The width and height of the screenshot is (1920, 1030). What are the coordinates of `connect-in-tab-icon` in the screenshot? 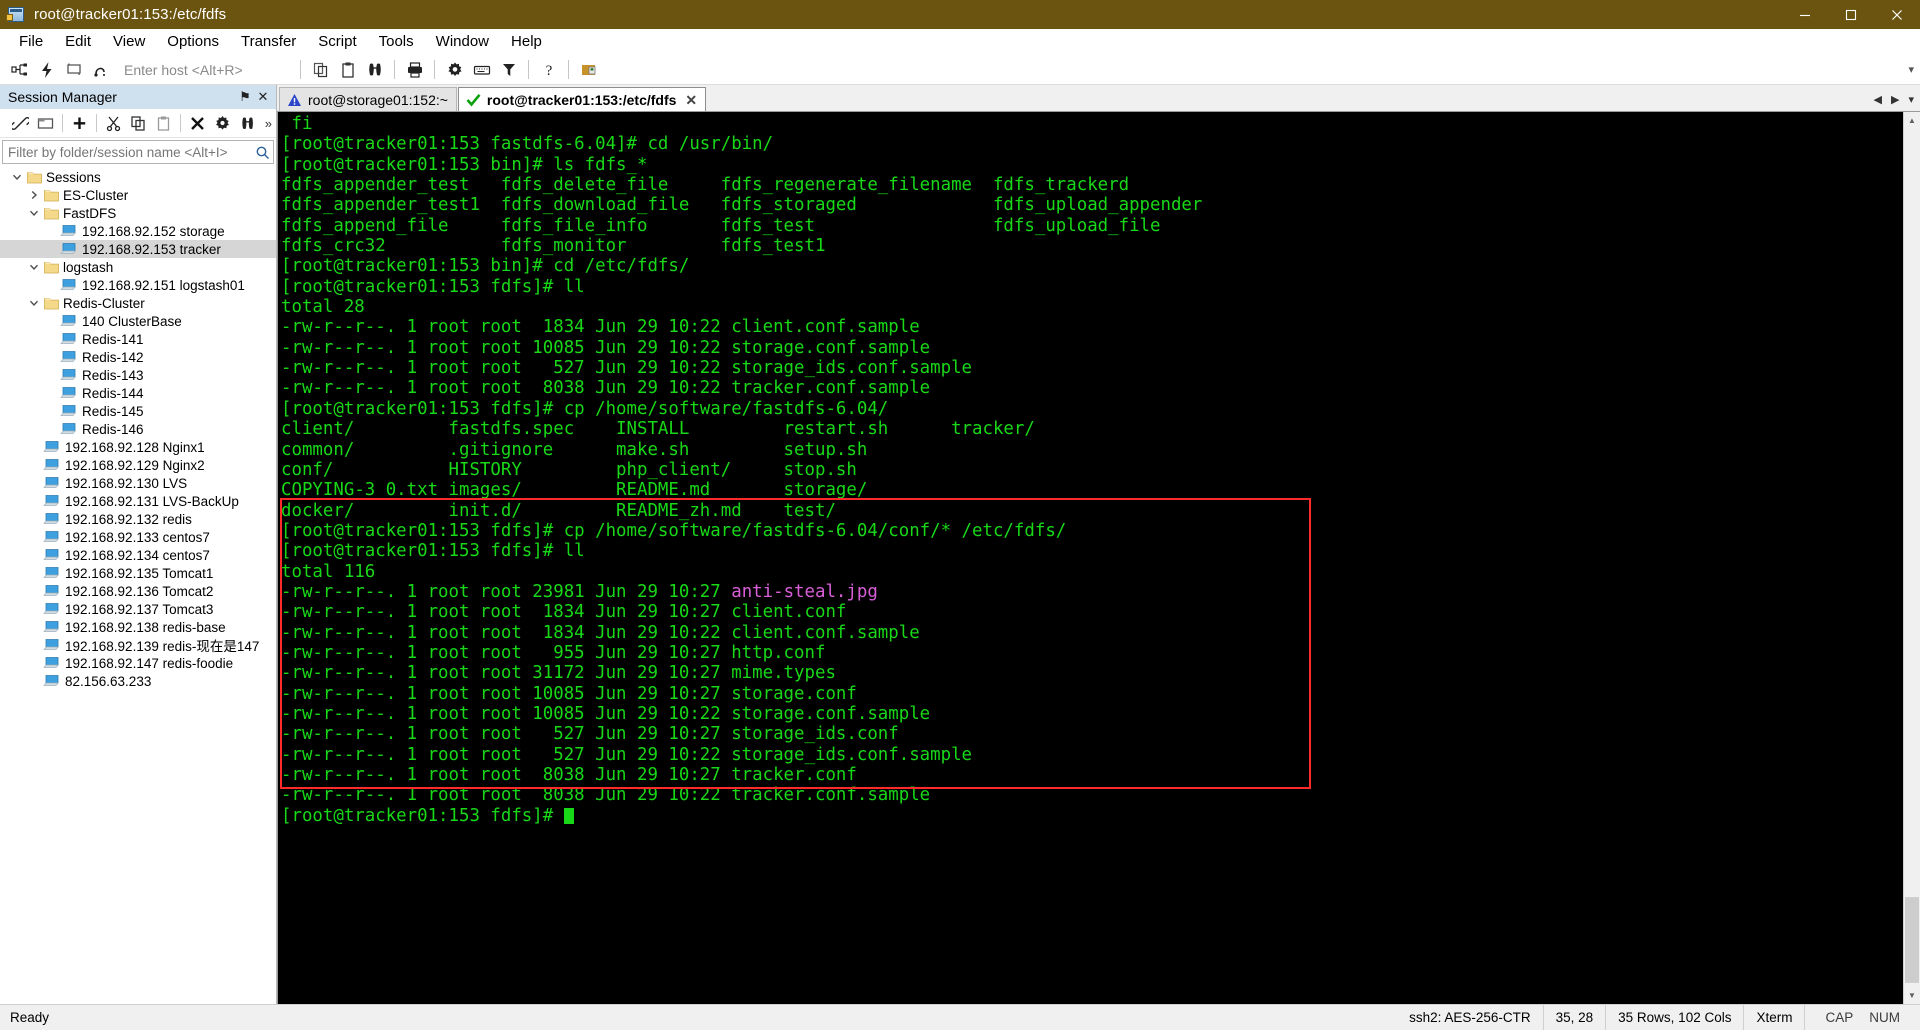 It's located at (45, 123).